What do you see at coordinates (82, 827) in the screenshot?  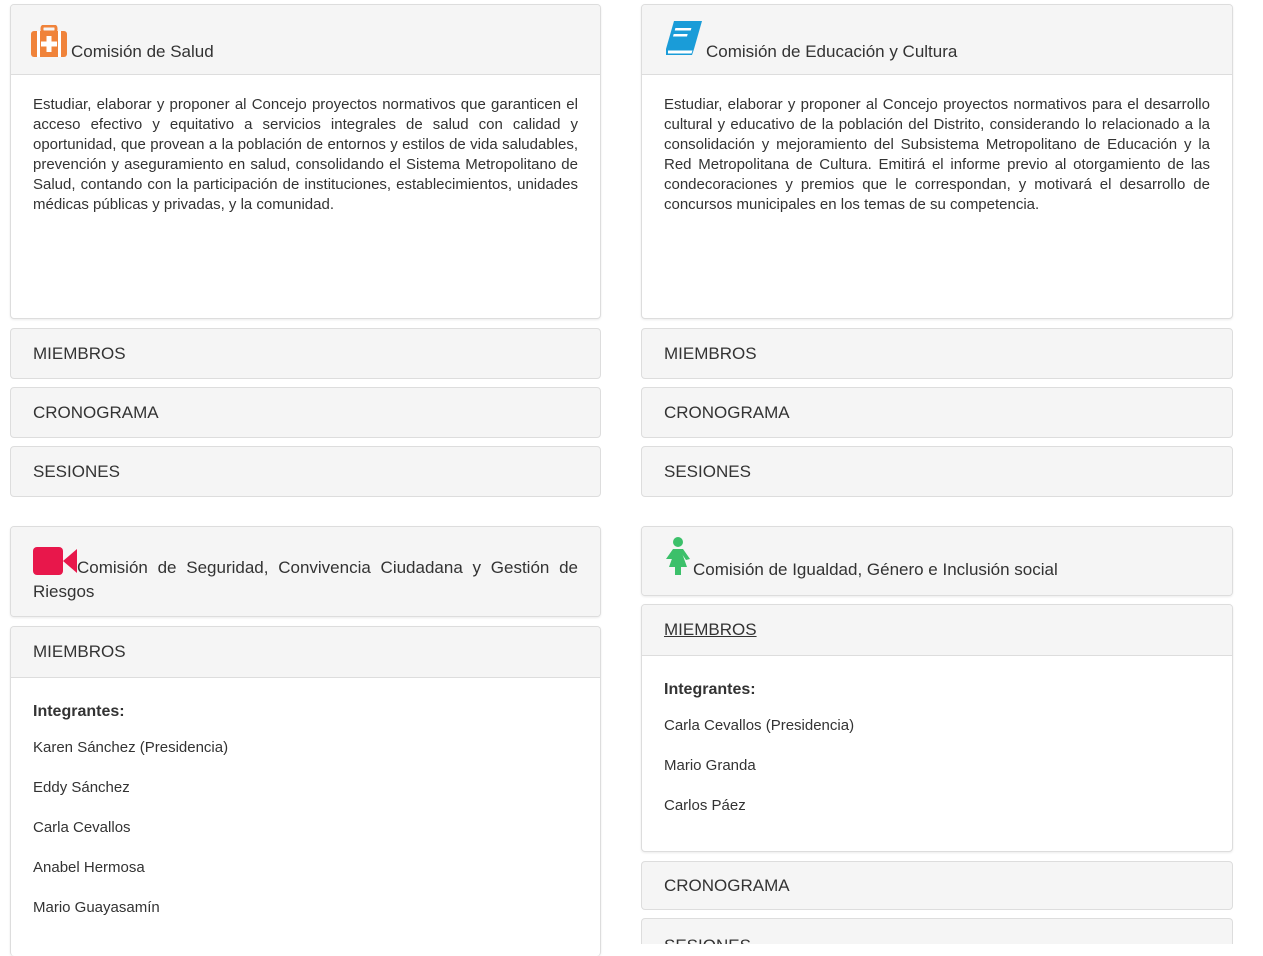 I see `member-name: Carla Cevallos` at bounding box center [82, 827].